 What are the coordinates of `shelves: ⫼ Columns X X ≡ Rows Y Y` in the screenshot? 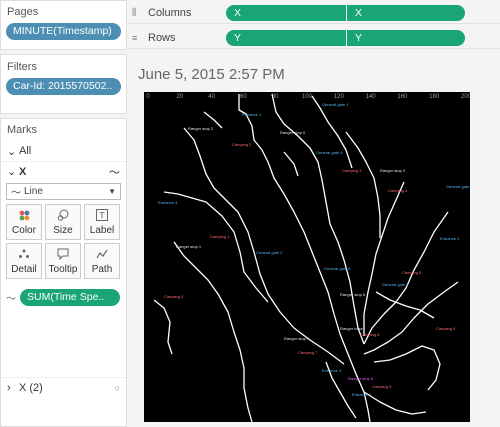 It's located at (314, 26).